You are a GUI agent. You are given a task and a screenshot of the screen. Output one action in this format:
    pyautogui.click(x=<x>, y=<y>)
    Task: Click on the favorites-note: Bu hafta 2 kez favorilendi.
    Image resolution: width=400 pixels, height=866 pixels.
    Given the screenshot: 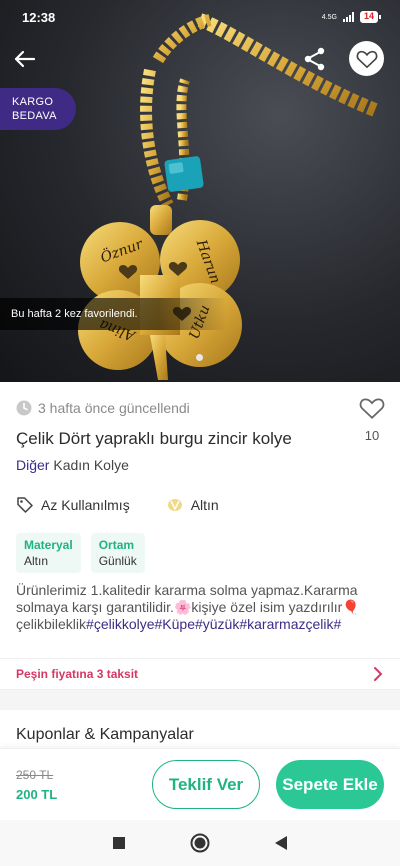 What is the action you would take?
    pyautogui.click(x=113, y=314)
    